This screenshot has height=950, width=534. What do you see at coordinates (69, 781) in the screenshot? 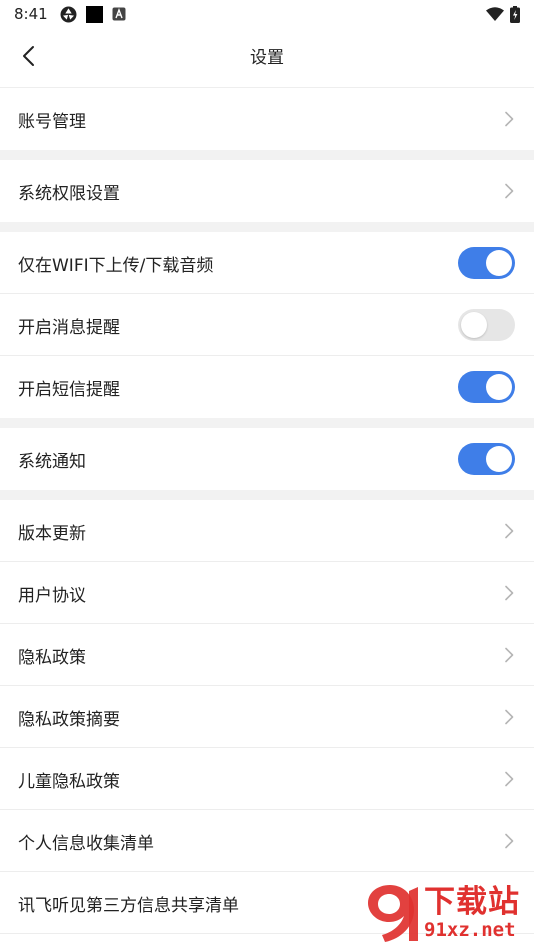
I see `child-privacy-label: 儿童隐私政策` at bounding box center [69, 781].